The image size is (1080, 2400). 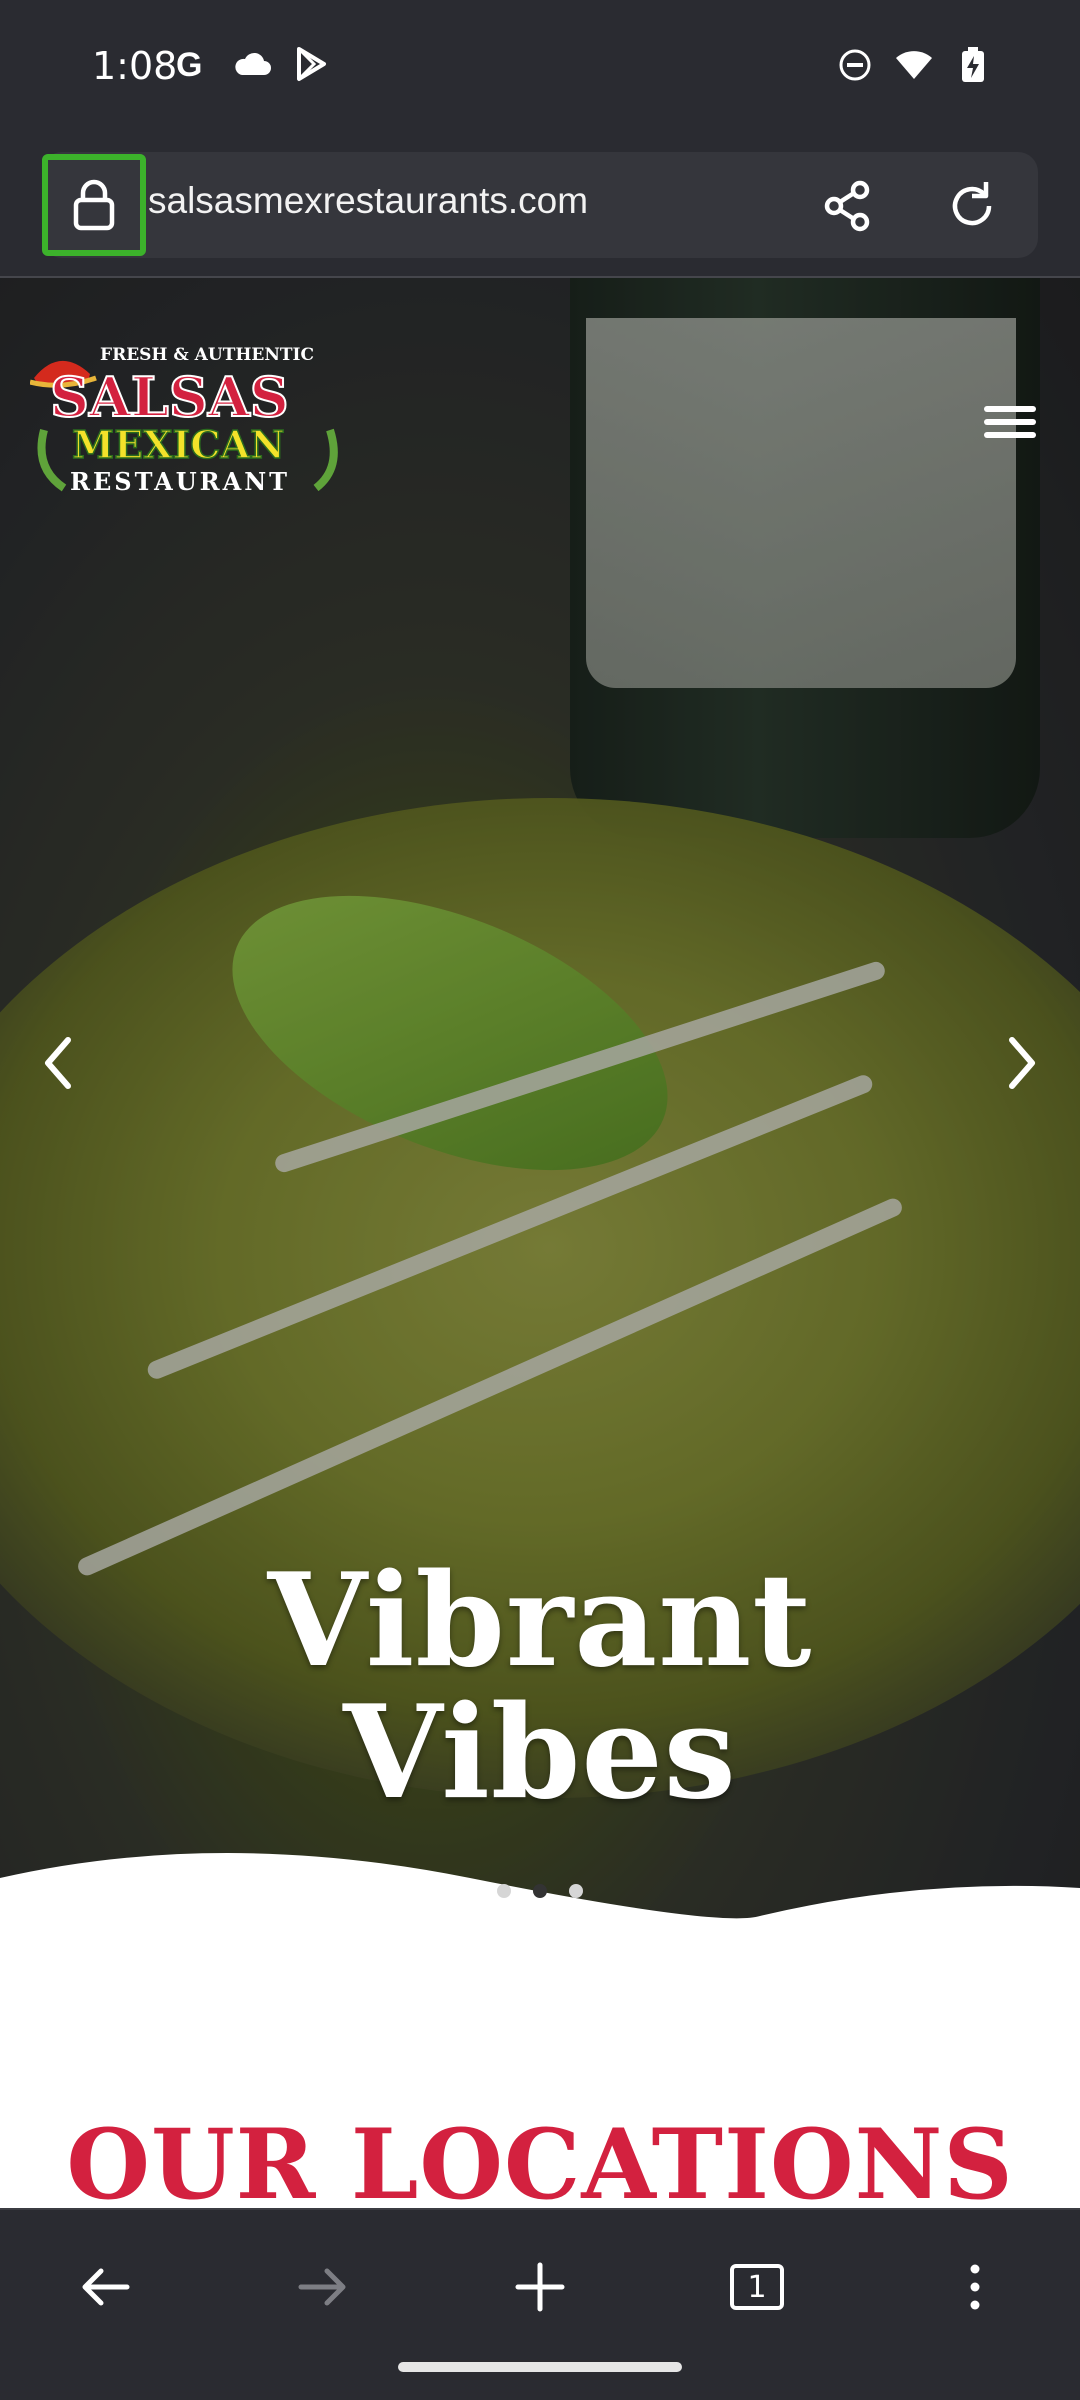 I want to click on chevron-left-icon, so click(x=58, y=1063).